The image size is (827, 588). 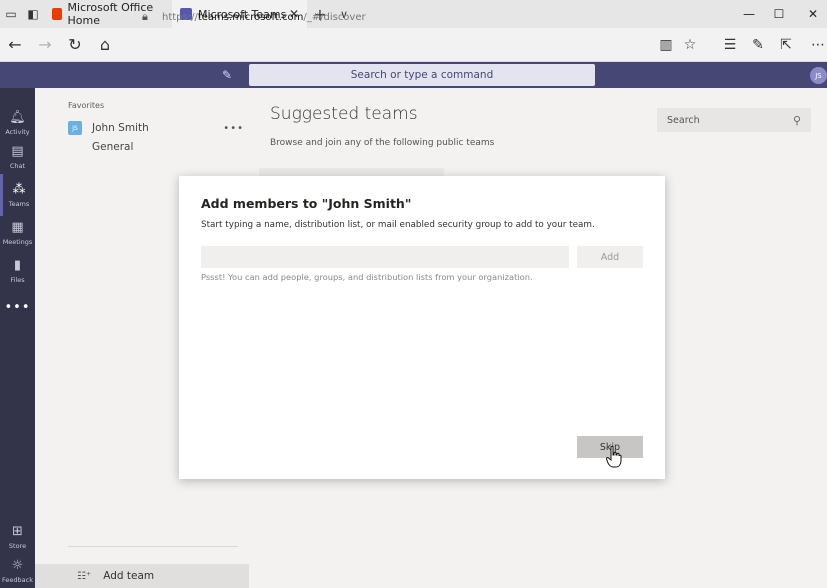 What do you see at coordinates (57, 14) in the screenshot?
I see `office-favicon-icon` at bounding box center [57, 14].